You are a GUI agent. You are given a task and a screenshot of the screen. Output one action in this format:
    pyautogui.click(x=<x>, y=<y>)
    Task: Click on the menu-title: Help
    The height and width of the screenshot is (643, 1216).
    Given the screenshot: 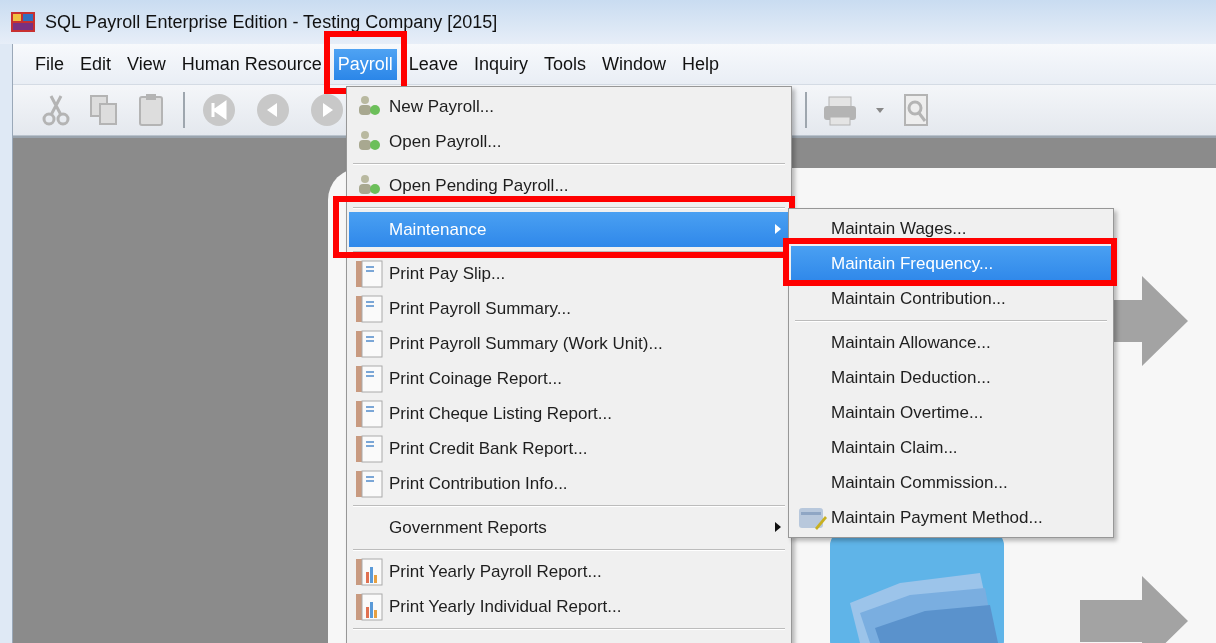 What is the action you would take?
    pyautogui.click(x=700, y=64)
    